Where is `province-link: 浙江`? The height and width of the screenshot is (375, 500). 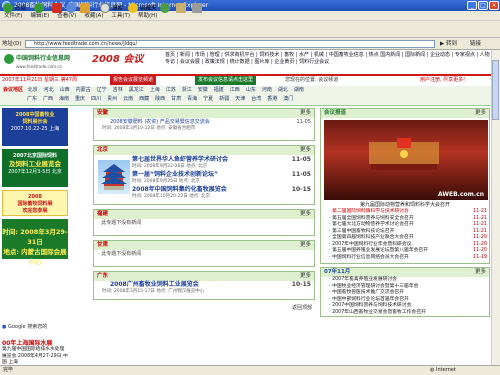
province-link: 浙江 is located at coordinates (187, 90).